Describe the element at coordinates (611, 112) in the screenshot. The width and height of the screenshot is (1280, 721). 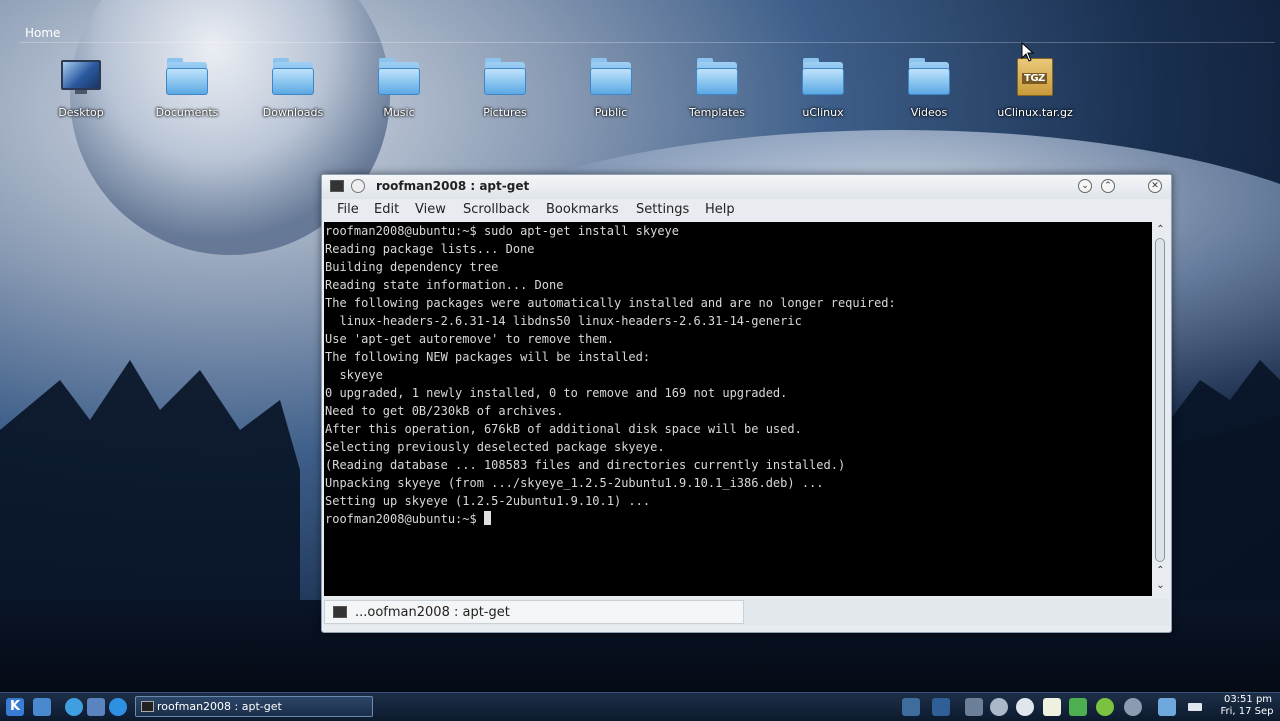
I see `desktop-icon-label: Public` at that location.